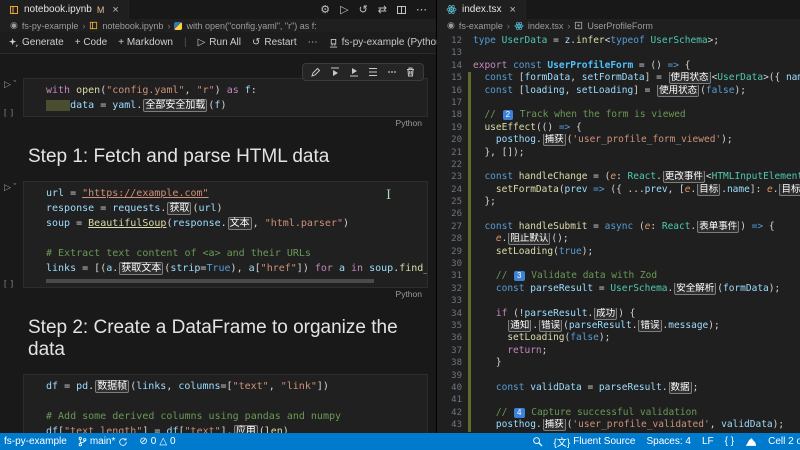 The height and width of the screenshot is (450, 800). What do you see at coordinates (344, 9) in the screenshot?
I see `run-icon: ▷` at bounding box center [344, 9].